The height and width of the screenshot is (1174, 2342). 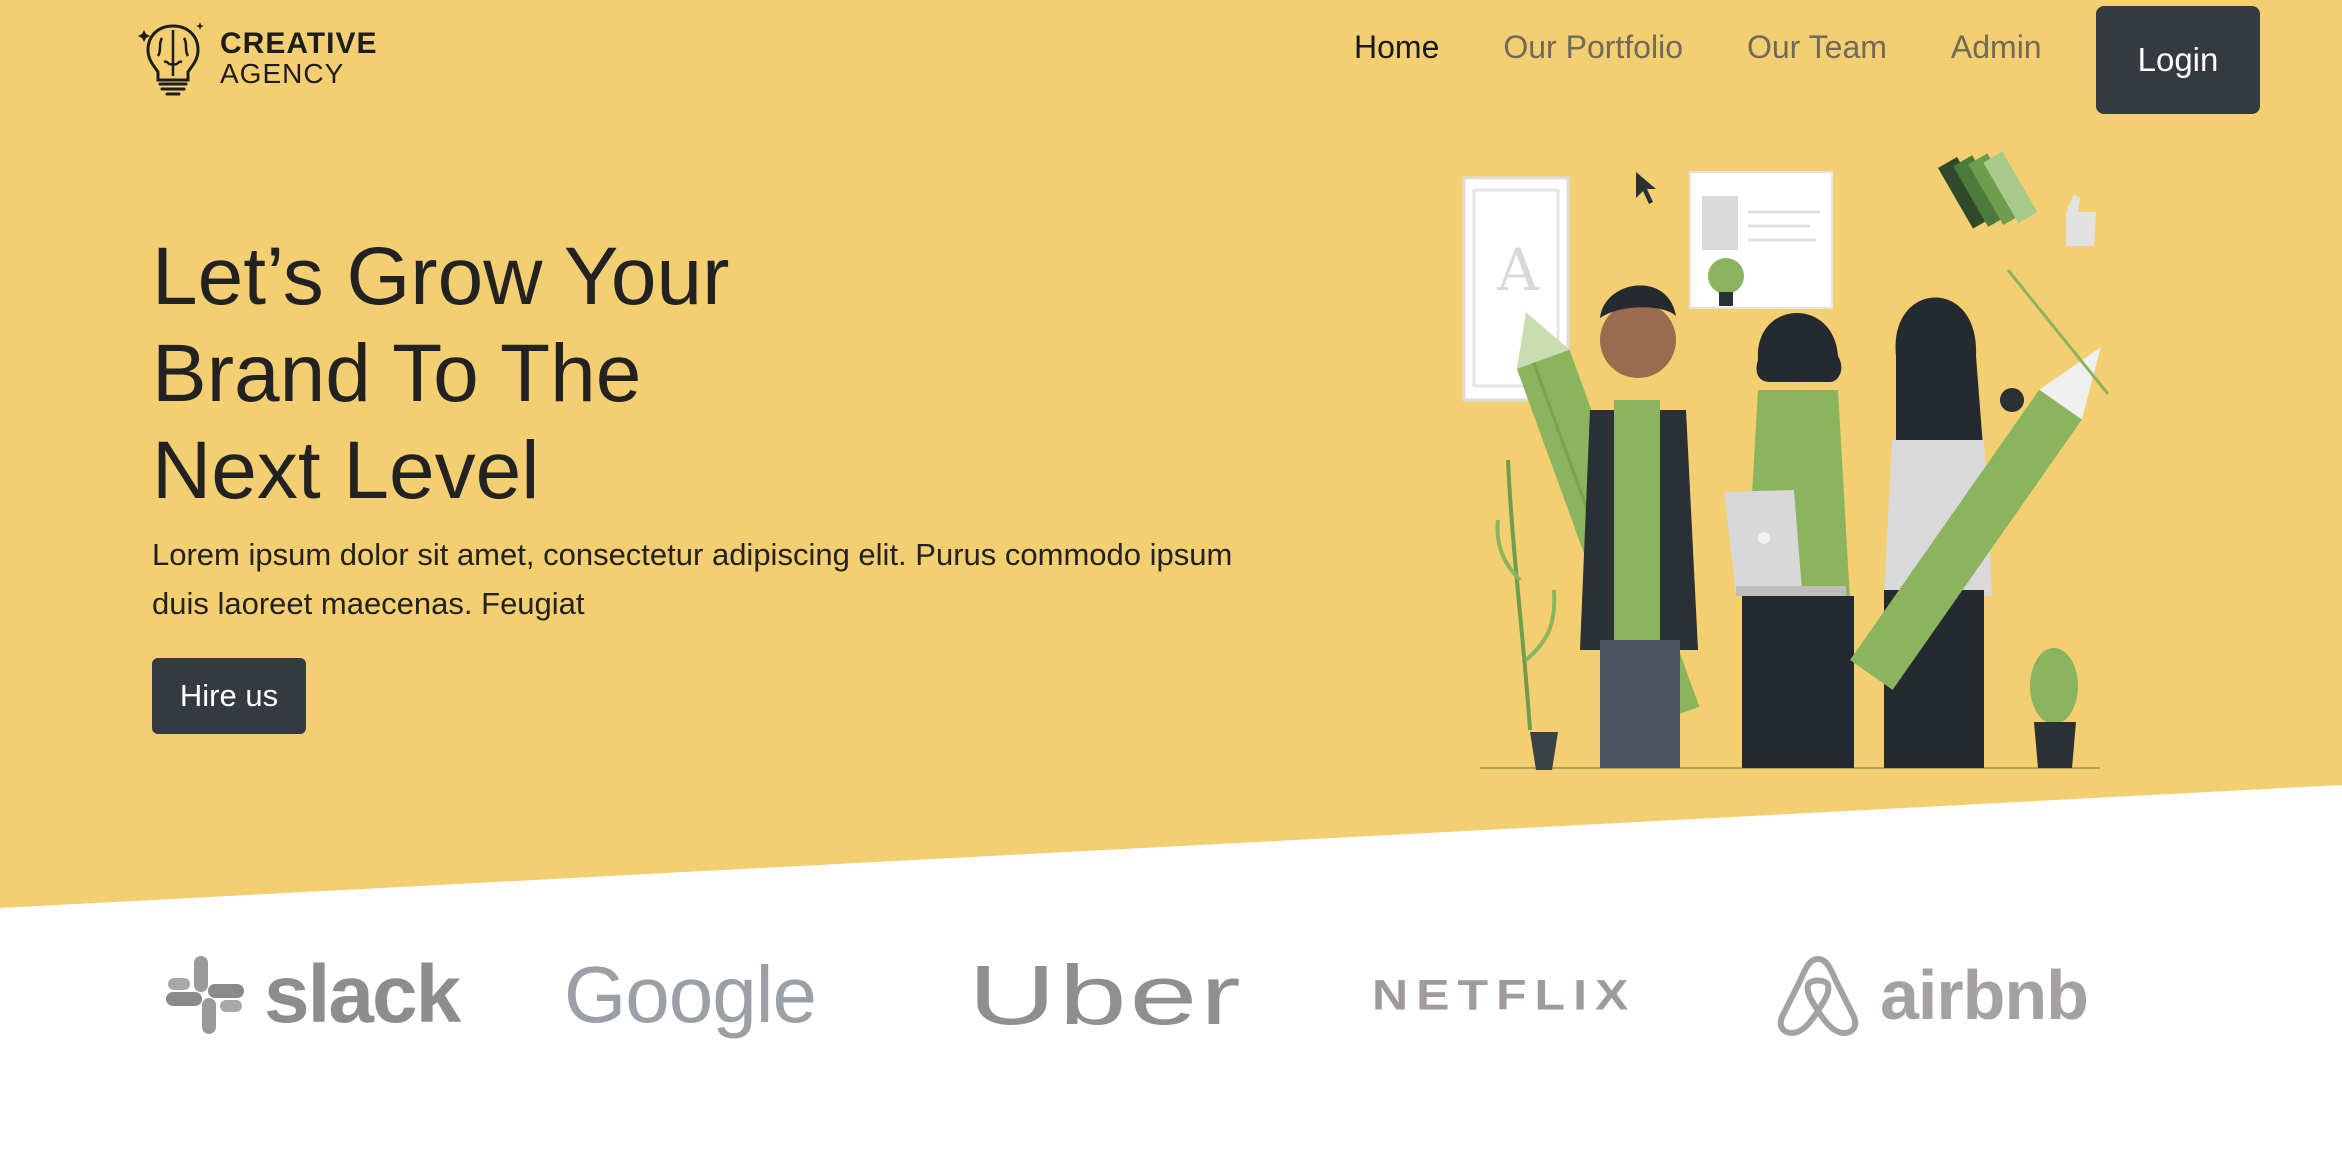 What do you see at coordinates (282, 73) in the screenshot?
I see `brand-line2: AGENCY` at bounding box center [282, 73].